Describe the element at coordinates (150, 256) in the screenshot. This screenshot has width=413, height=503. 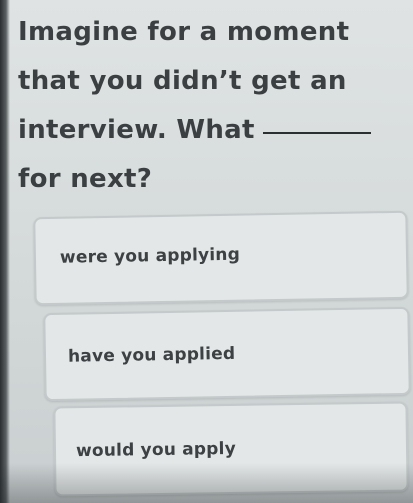
I see `answer-option-label: were you applying` at that location.